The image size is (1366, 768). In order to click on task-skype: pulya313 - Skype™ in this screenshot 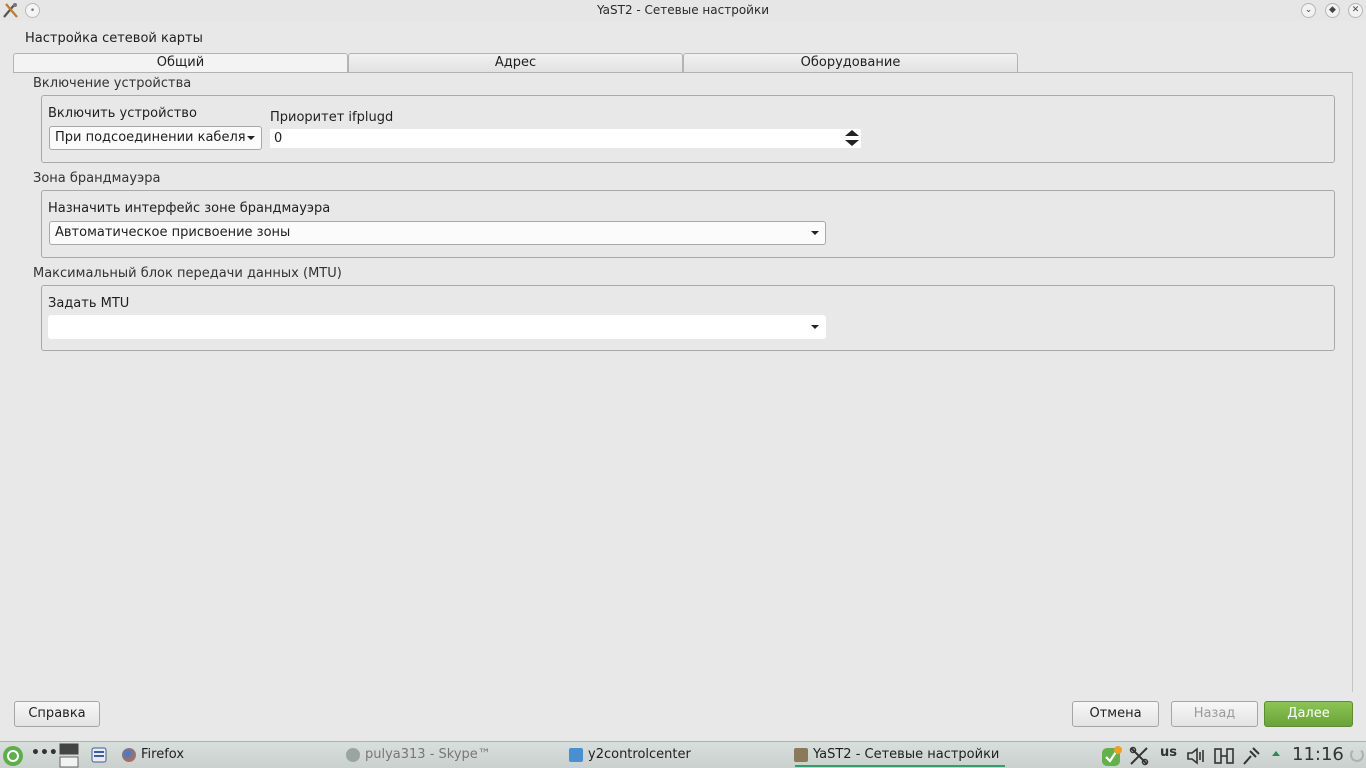, I will do `click(418, 754)`.